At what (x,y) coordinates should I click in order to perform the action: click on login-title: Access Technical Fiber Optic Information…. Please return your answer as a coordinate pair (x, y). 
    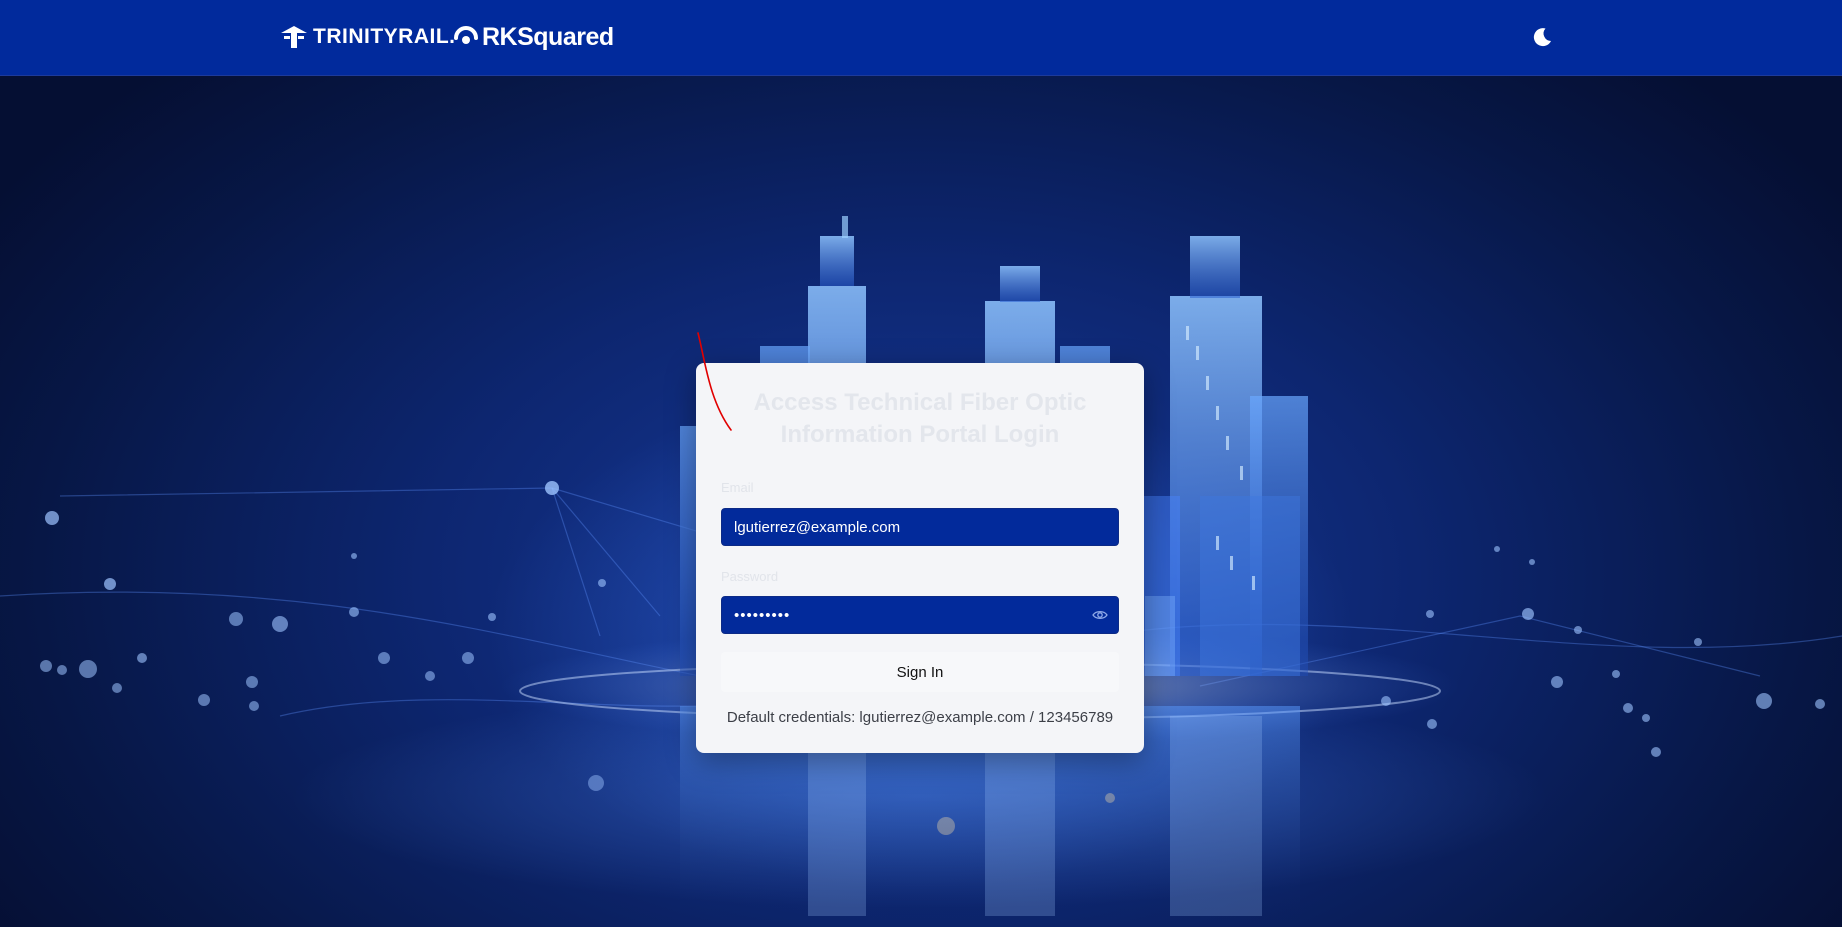
    Looking at the image, I should click on (920, 418).